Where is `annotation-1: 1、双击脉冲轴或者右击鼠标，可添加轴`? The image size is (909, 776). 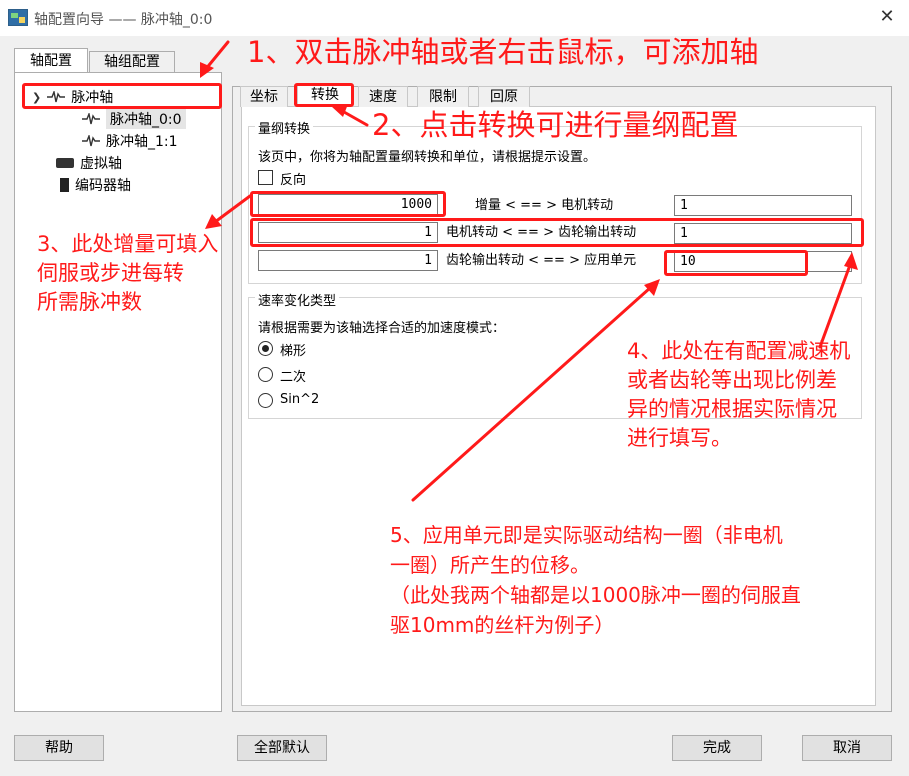
annotation-1: 1、双击脉冲轴或者右击鼠标，可添加轴 is located at coordinates (503, 52).